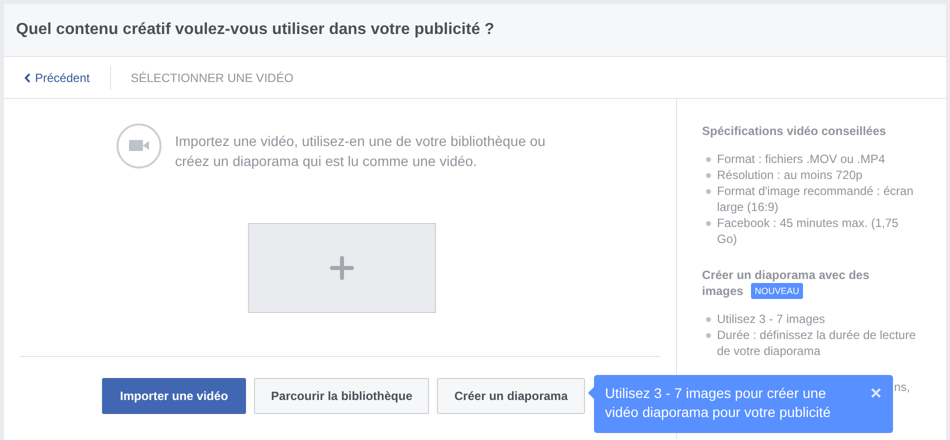 This screenshot has width=950, height=440. I want to click on add-media-tile, so click(342, 268).